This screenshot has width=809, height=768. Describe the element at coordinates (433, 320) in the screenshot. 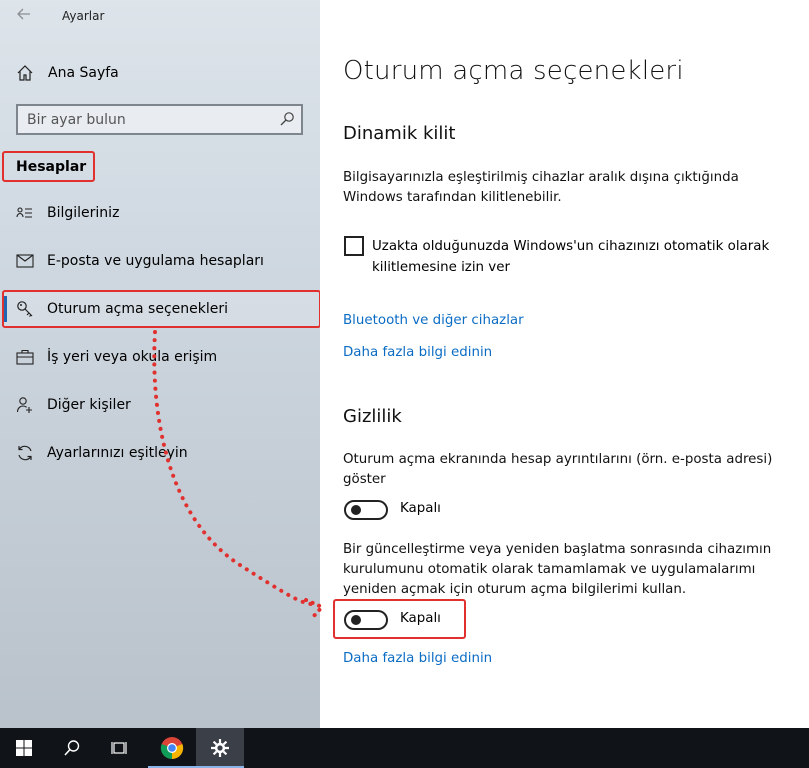

I see `bluetooth-link: Bluetooth ve diğer cihazlar` at that location.